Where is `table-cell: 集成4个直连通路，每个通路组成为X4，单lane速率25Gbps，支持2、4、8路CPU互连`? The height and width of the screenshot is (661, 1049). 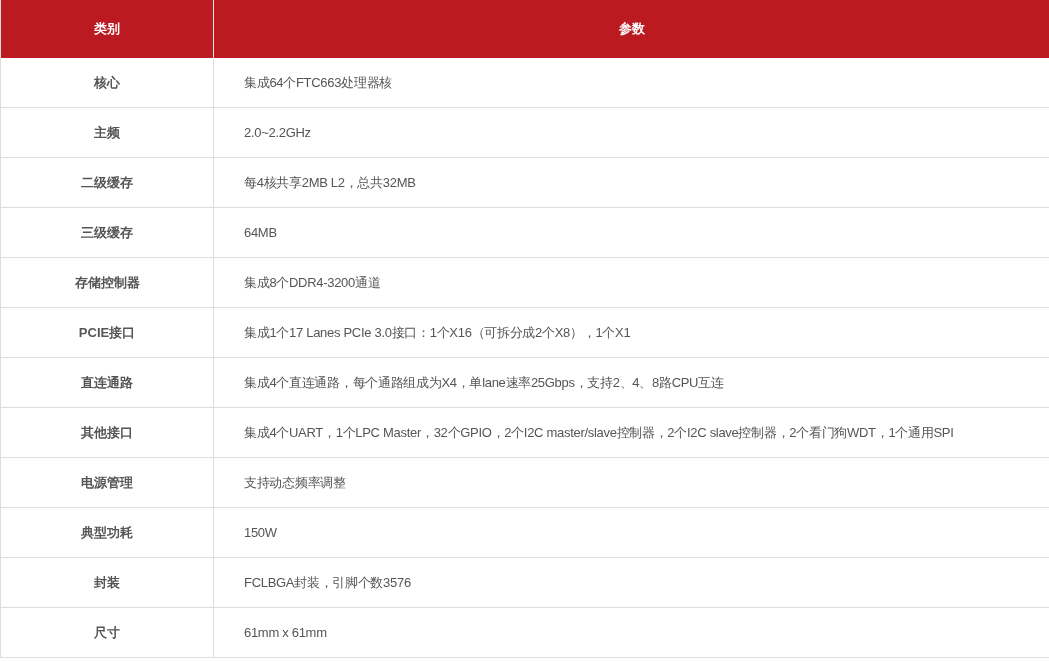 table-cell: 集成4个直连通路，每个通路组成为X4，单lane速率25Gbps，支持2、4、8路CPU互连 is located at coordinates (631, 383).